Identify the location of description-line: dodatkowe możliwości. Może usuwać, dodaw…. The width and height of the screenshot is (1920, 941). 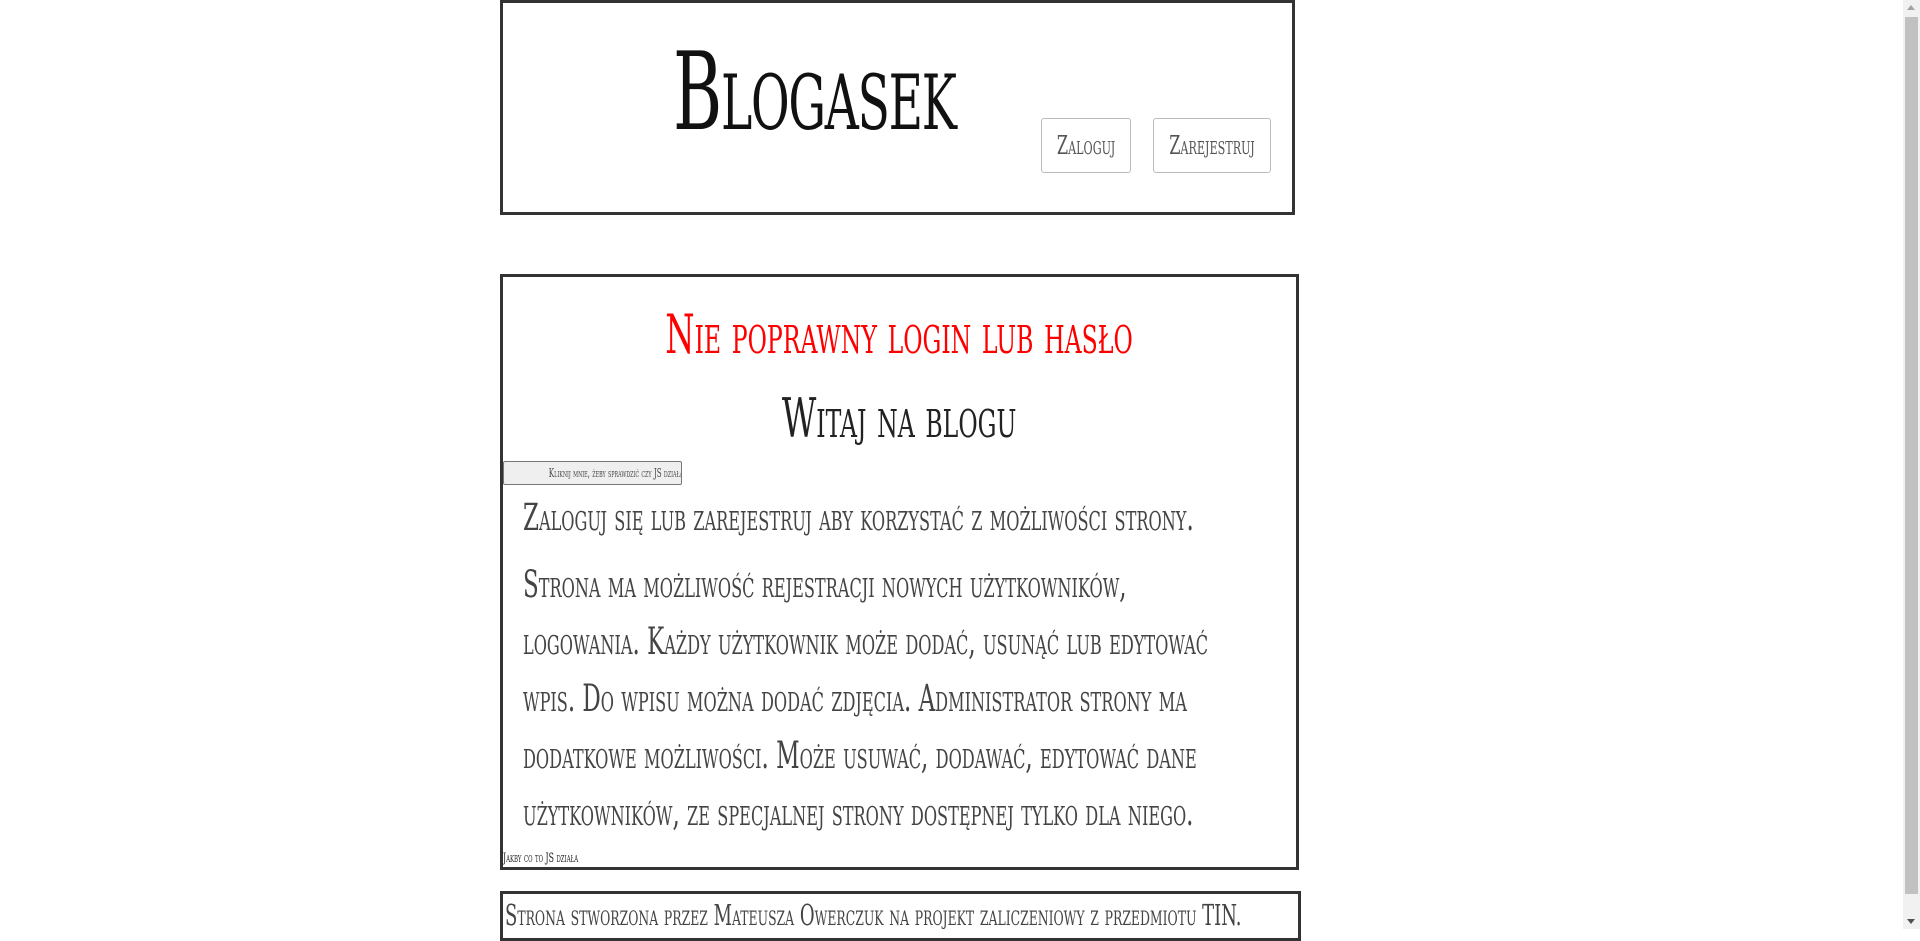
(860, 755).